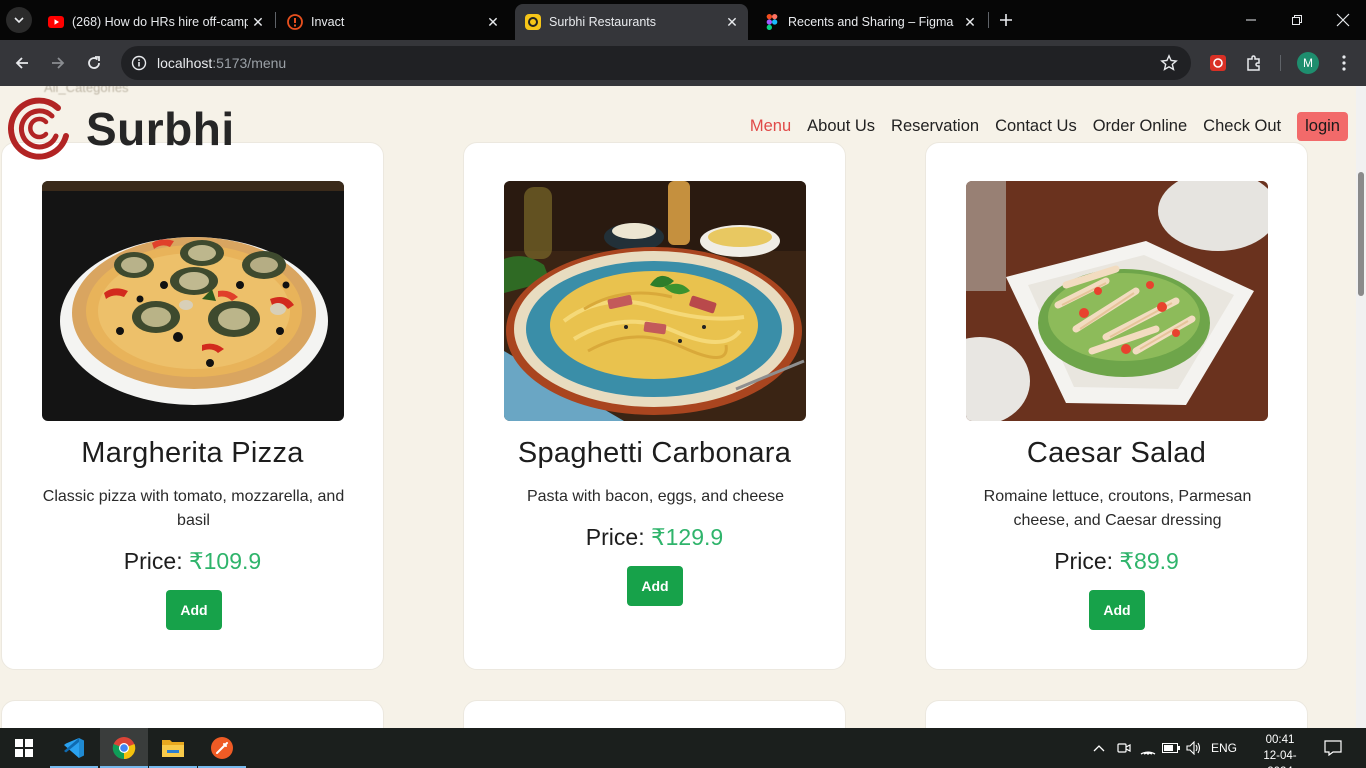 This screenshot has height=768, width=1366. I want to click on nav-contact-us: Contact Us, so click(1036, 126).